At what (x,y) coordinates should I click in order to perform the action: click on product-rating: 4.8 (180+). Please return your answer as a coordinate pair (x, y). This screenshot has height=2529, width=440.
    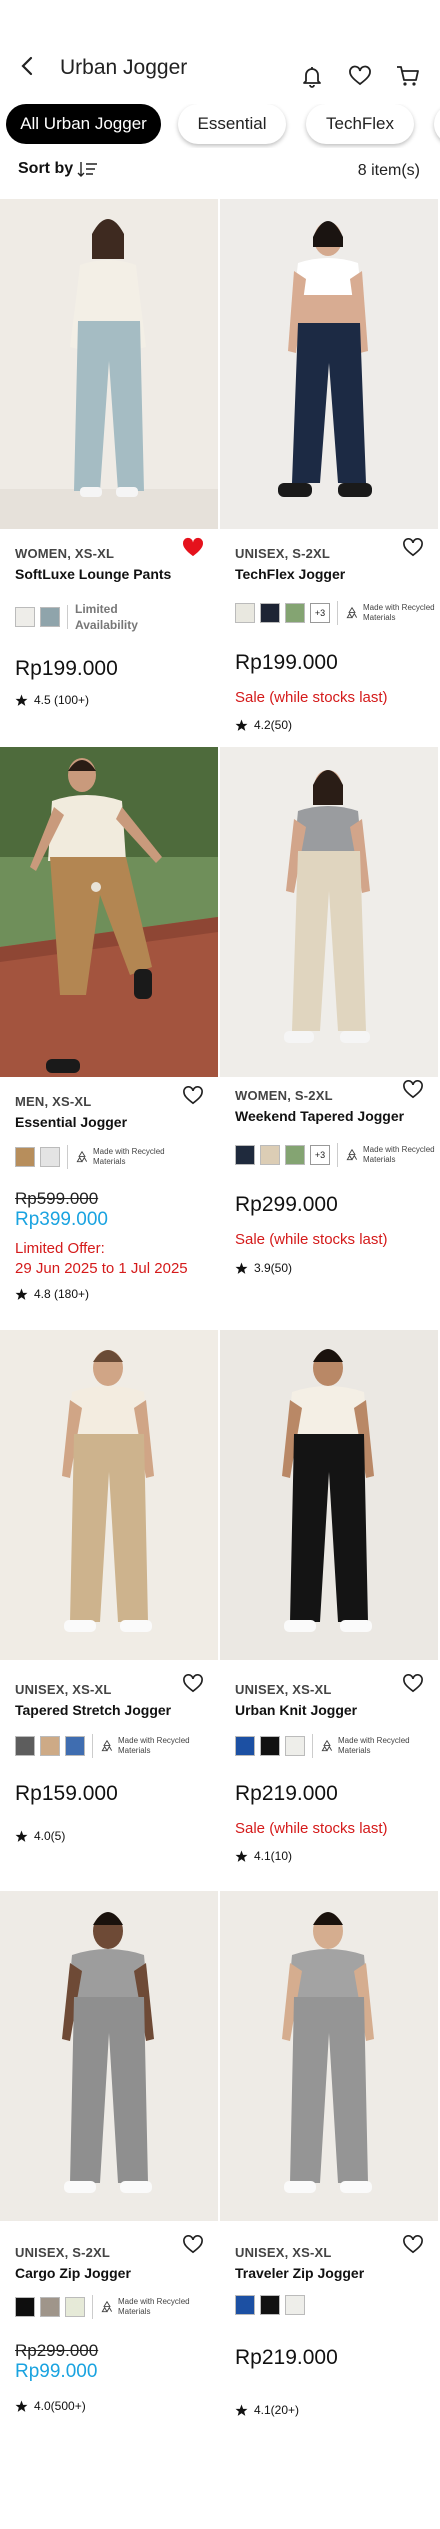
    Looking at the image, I should click on (52, 1294).